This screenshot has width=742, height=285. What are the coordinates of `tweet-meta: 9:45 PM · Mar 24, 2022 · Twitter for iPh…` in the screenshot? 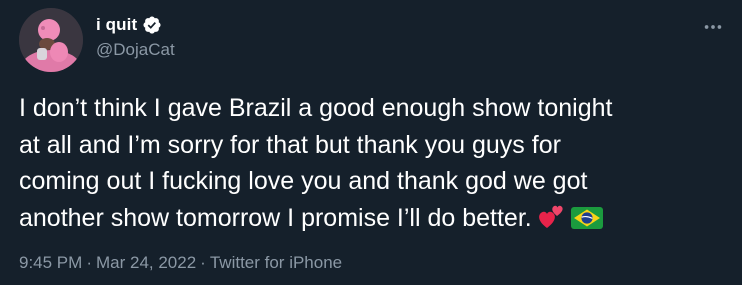 It's located at (180, 263).